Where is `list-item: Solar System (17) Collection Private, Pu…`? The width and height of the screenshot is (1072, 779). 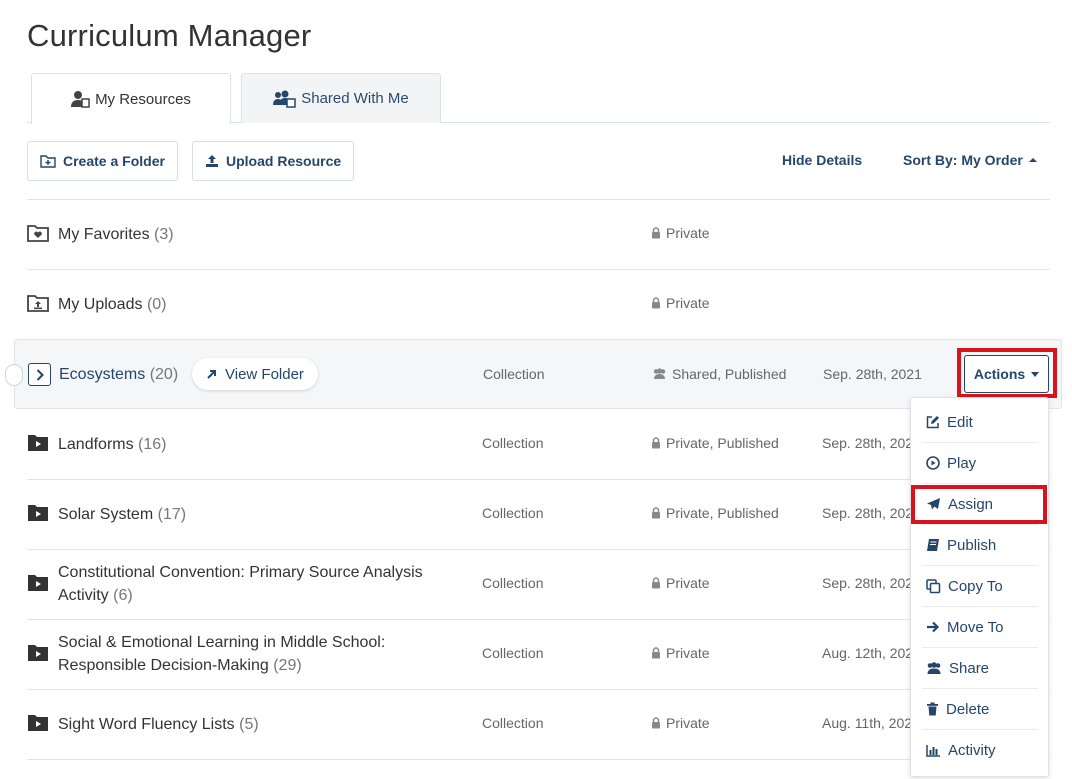
list-item: Solar System (17) Collection Private, Pu… is located at coordinates (538, 514).